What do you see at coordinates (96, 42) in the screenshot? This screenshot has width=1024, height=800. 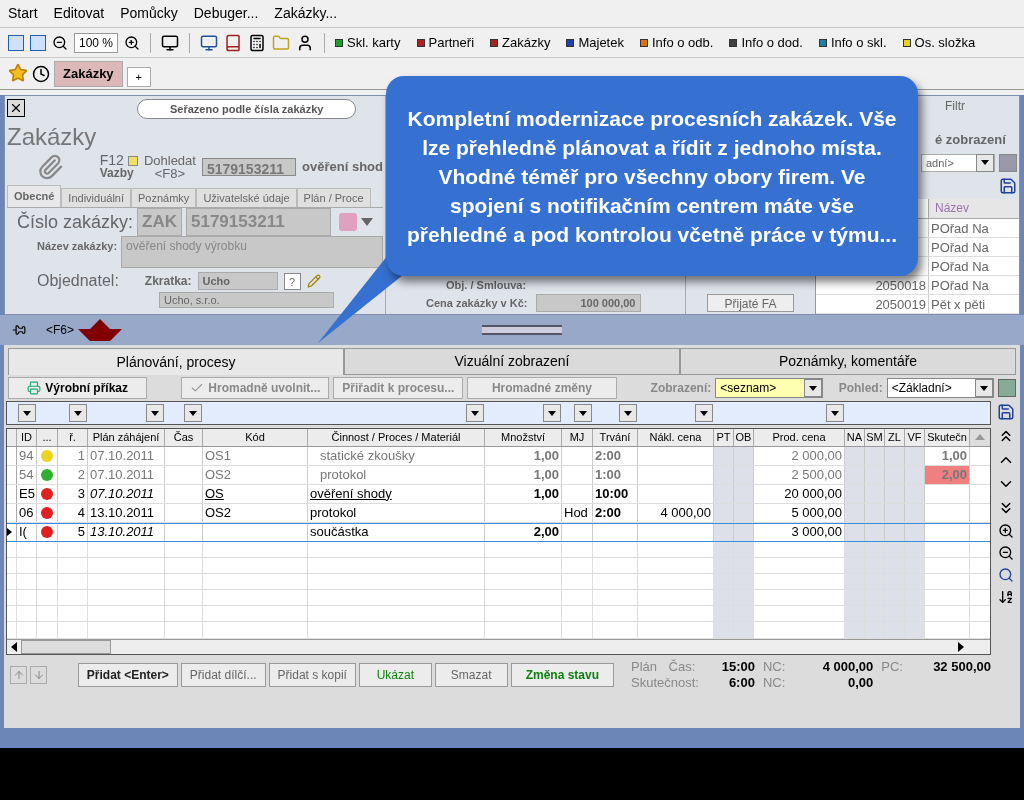 I see `zoom-field: 100 %` at bounding box center [96, 42].